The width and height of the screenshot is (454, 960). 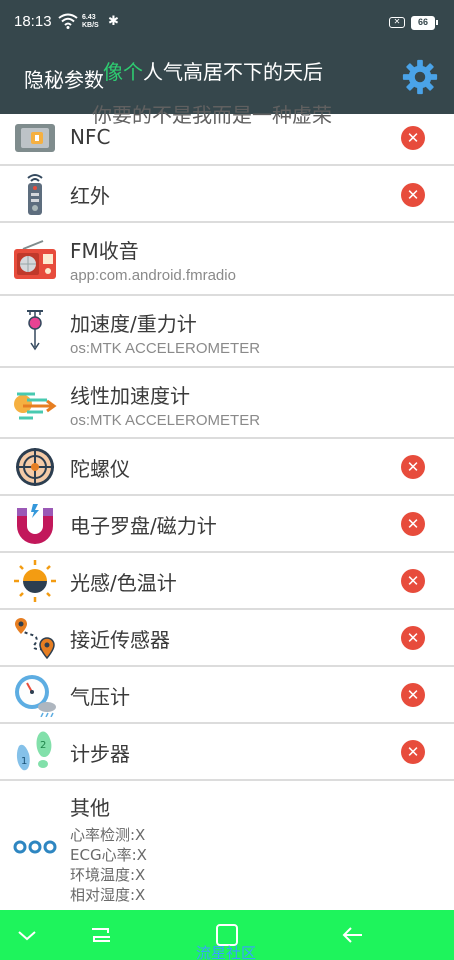 What do you see at coordinates (108, 835) in the screenshot?
I see `other-sensor-line: 心率检测:X` at bounding box center [108, 835].